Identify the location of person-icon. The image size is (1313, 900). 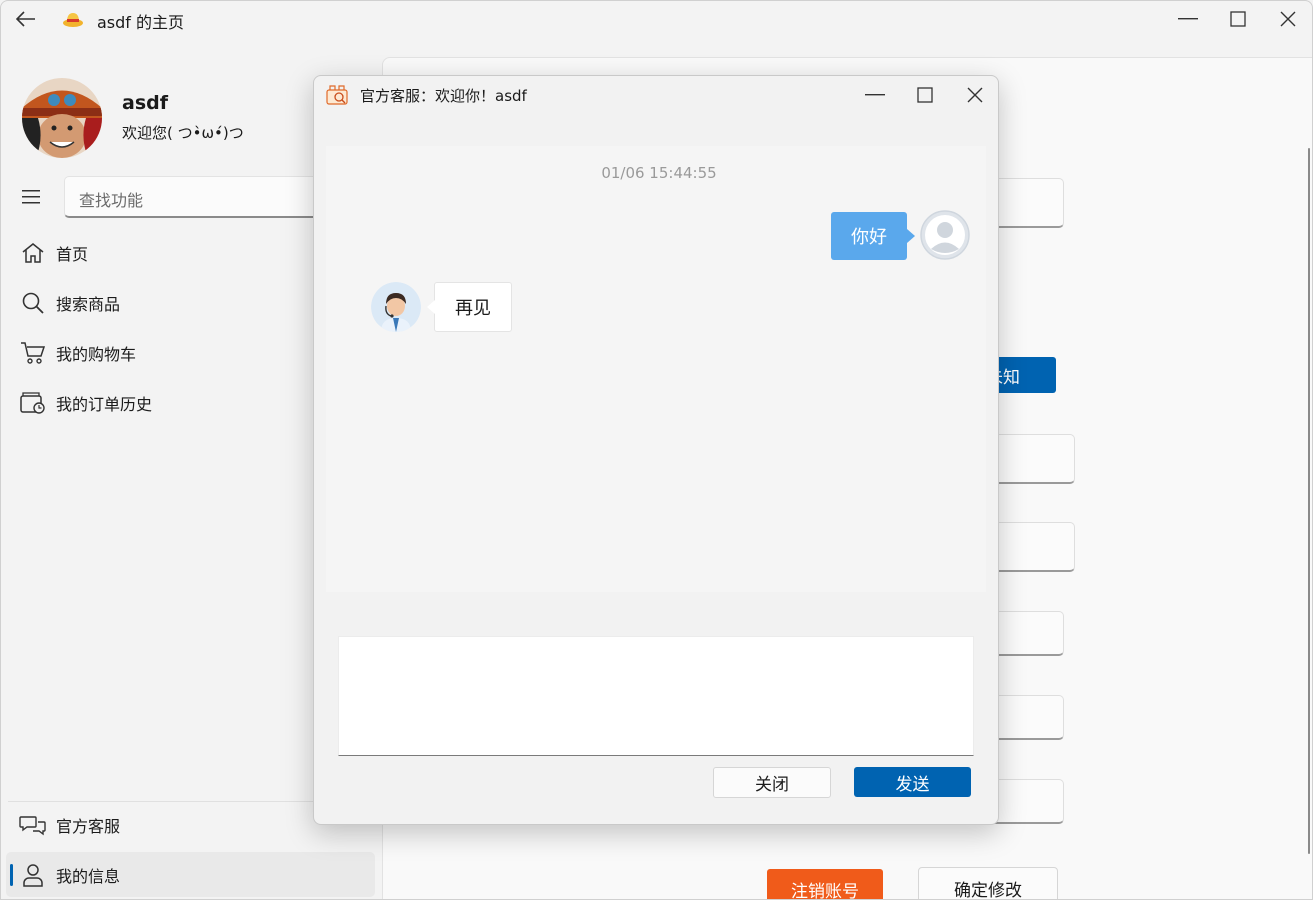
(33, 875).